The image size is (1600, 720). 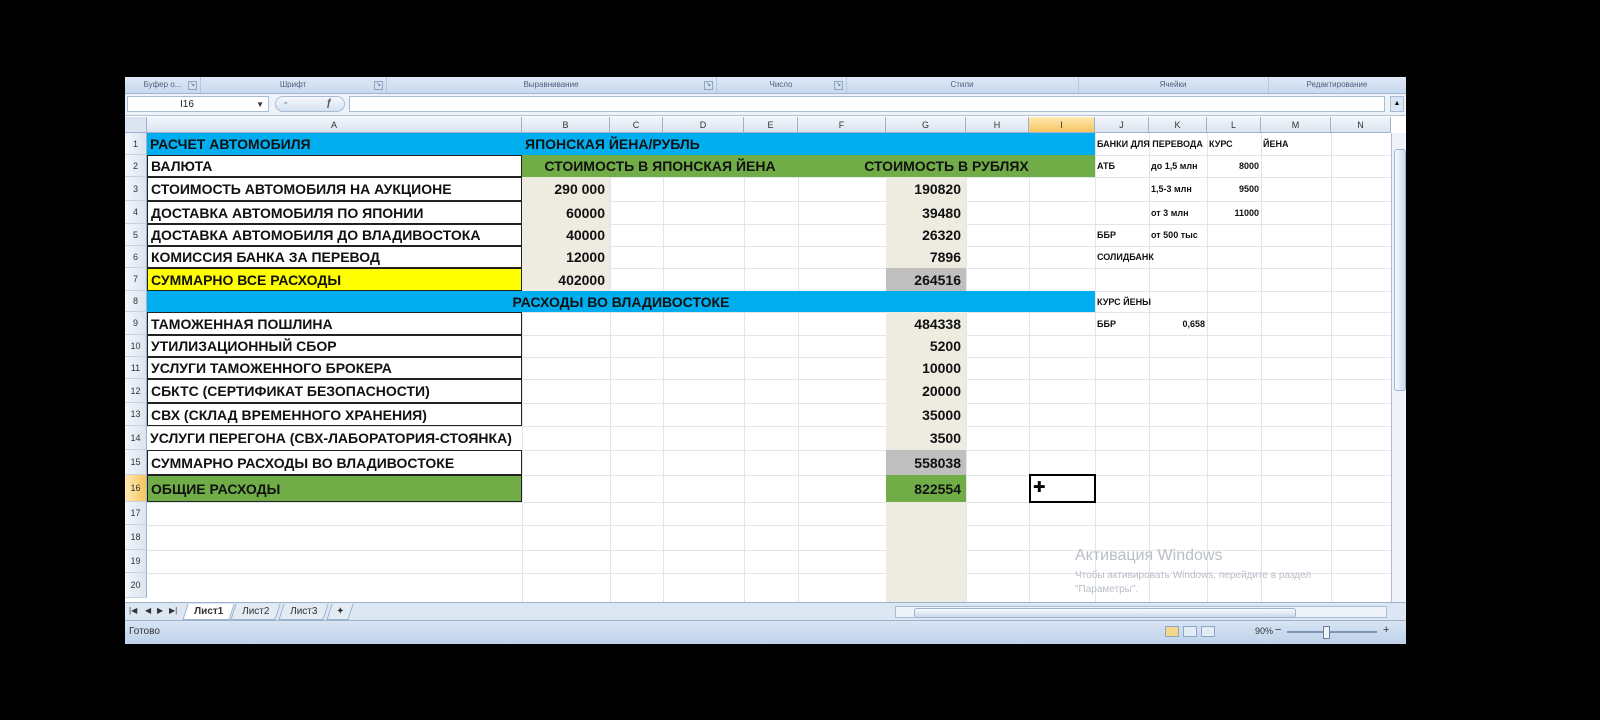 What do you see at coordinates (566, 189) in the screenshot?
I see `cell-b3: 290 000` at bounding box center [566, 189].